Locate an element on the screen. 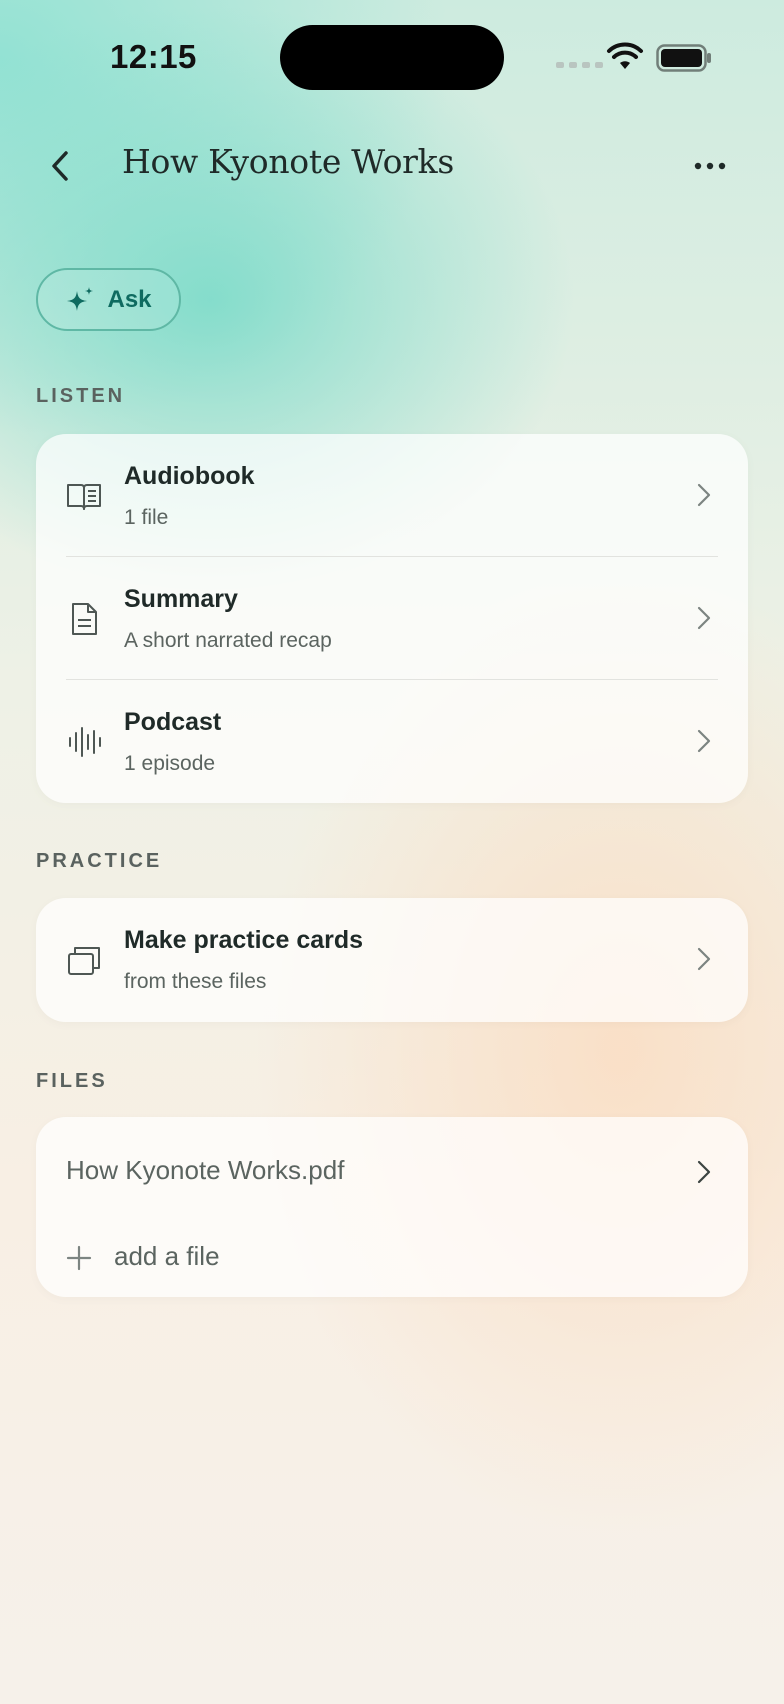 The image size is (784, 1704). ask-label: Ask is located at coordinates (129, 299).